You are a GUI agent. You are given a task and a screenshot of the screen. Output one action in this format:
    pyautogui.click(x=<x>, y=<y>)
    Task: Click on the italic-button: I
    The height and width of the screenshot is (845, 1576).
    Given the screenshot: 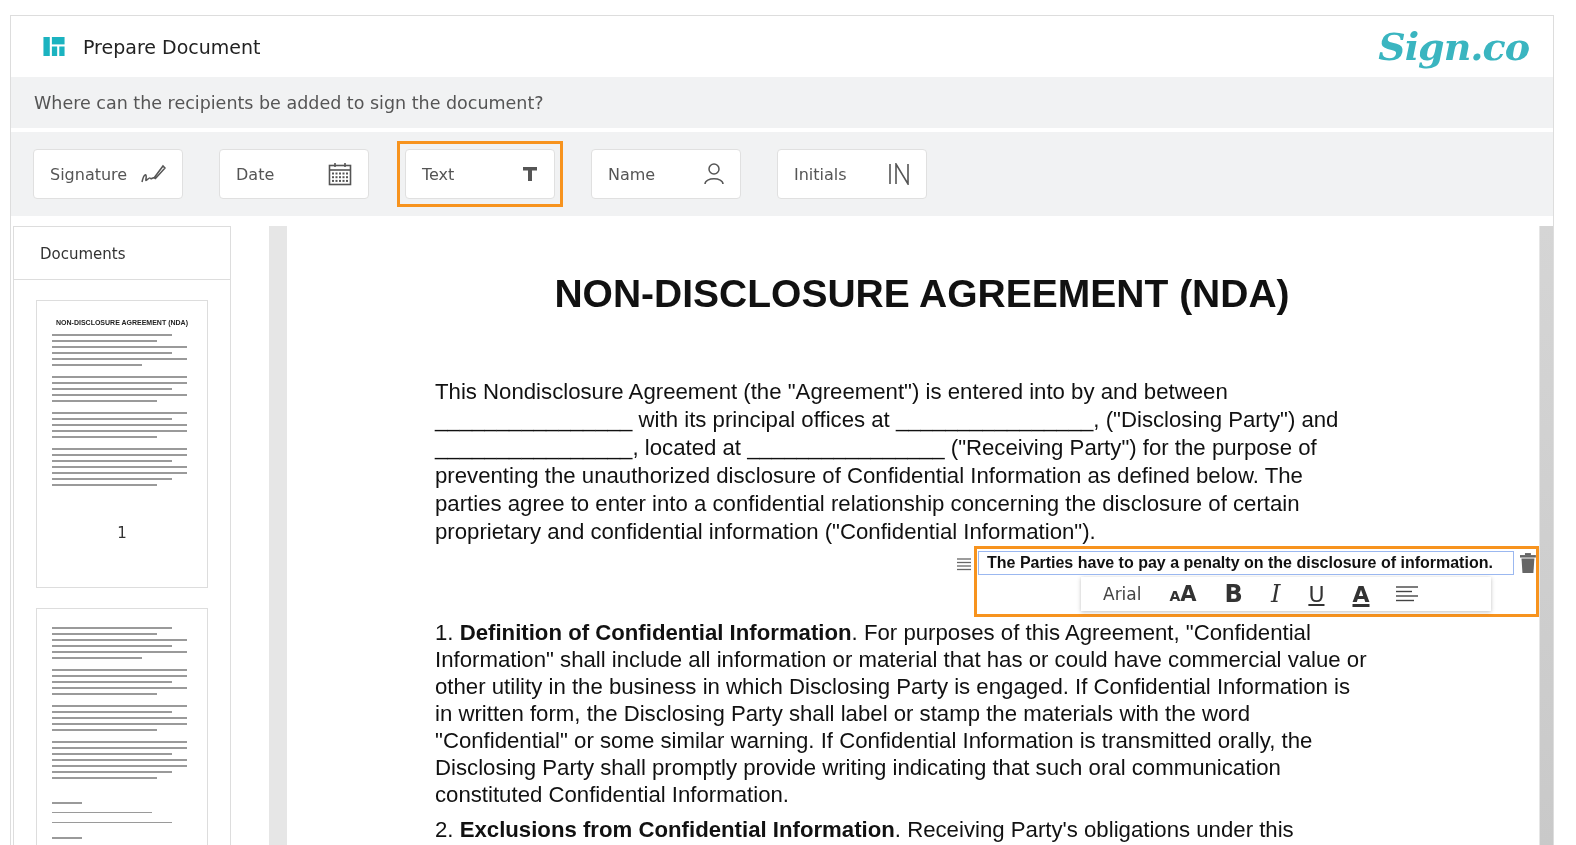 What is the action you would take?
    pyautogui.click(x=1275, y=594)
    